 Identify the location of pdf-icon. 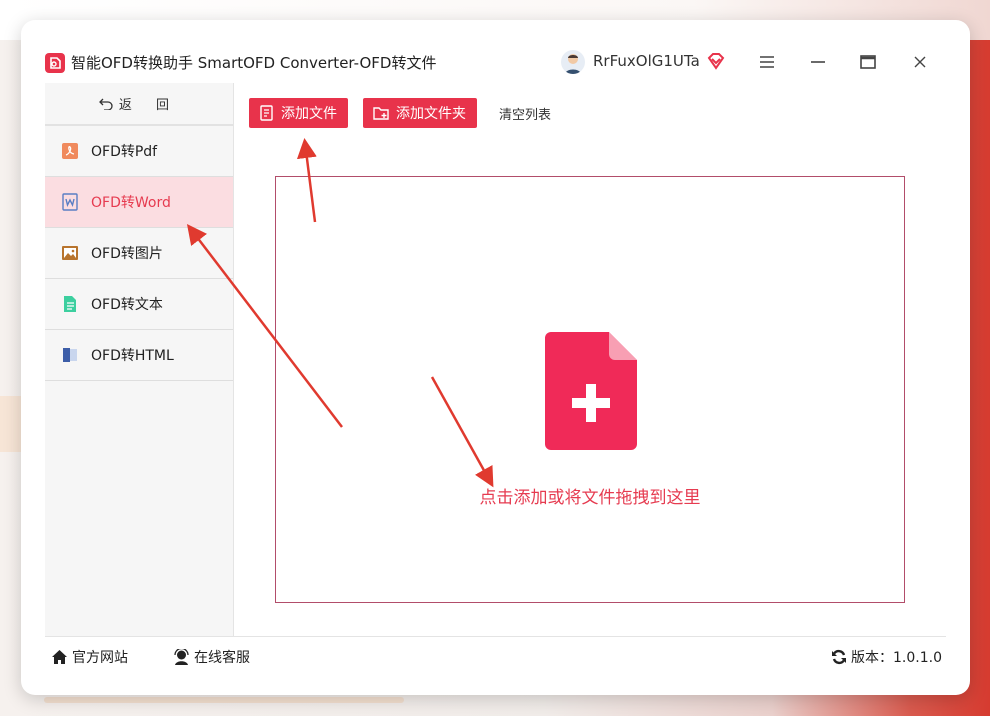
(70, 151).